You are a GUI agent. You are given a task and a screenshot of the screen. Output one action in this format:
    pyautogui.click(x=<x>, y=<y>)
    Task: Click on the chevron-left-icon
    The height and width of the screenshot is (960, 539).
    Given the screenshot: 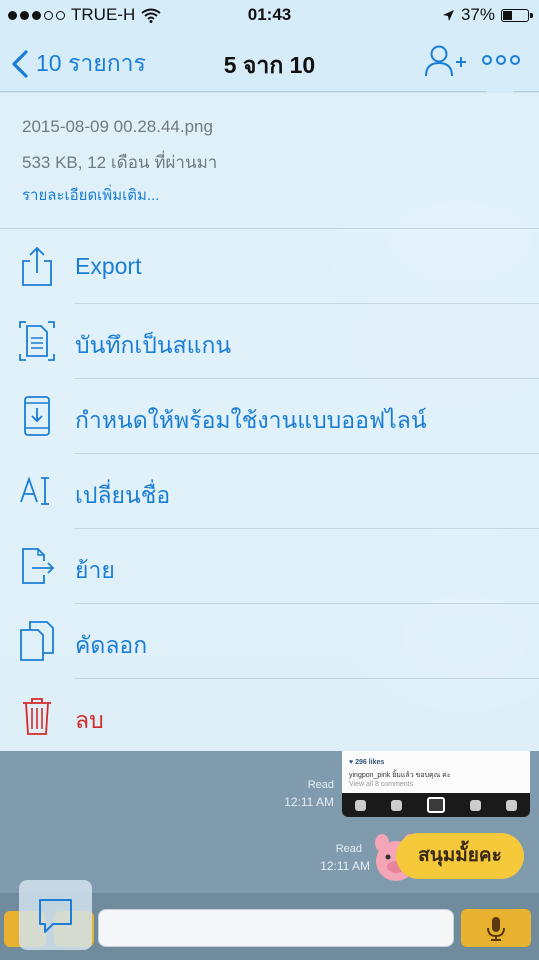 What is the action you would take?
    pyautogui.click(x=20, y=64)
    